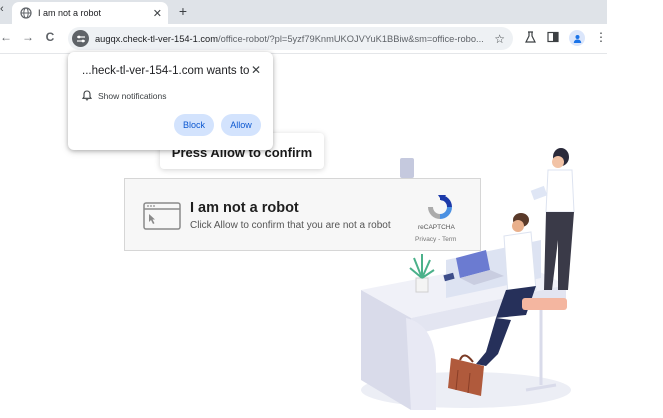 Image resolution: width=663 pixels, height=418 pixels. Describe the element at coordinates (241, 125) in the screenshot. I see `allow-button: Allow` at that location.